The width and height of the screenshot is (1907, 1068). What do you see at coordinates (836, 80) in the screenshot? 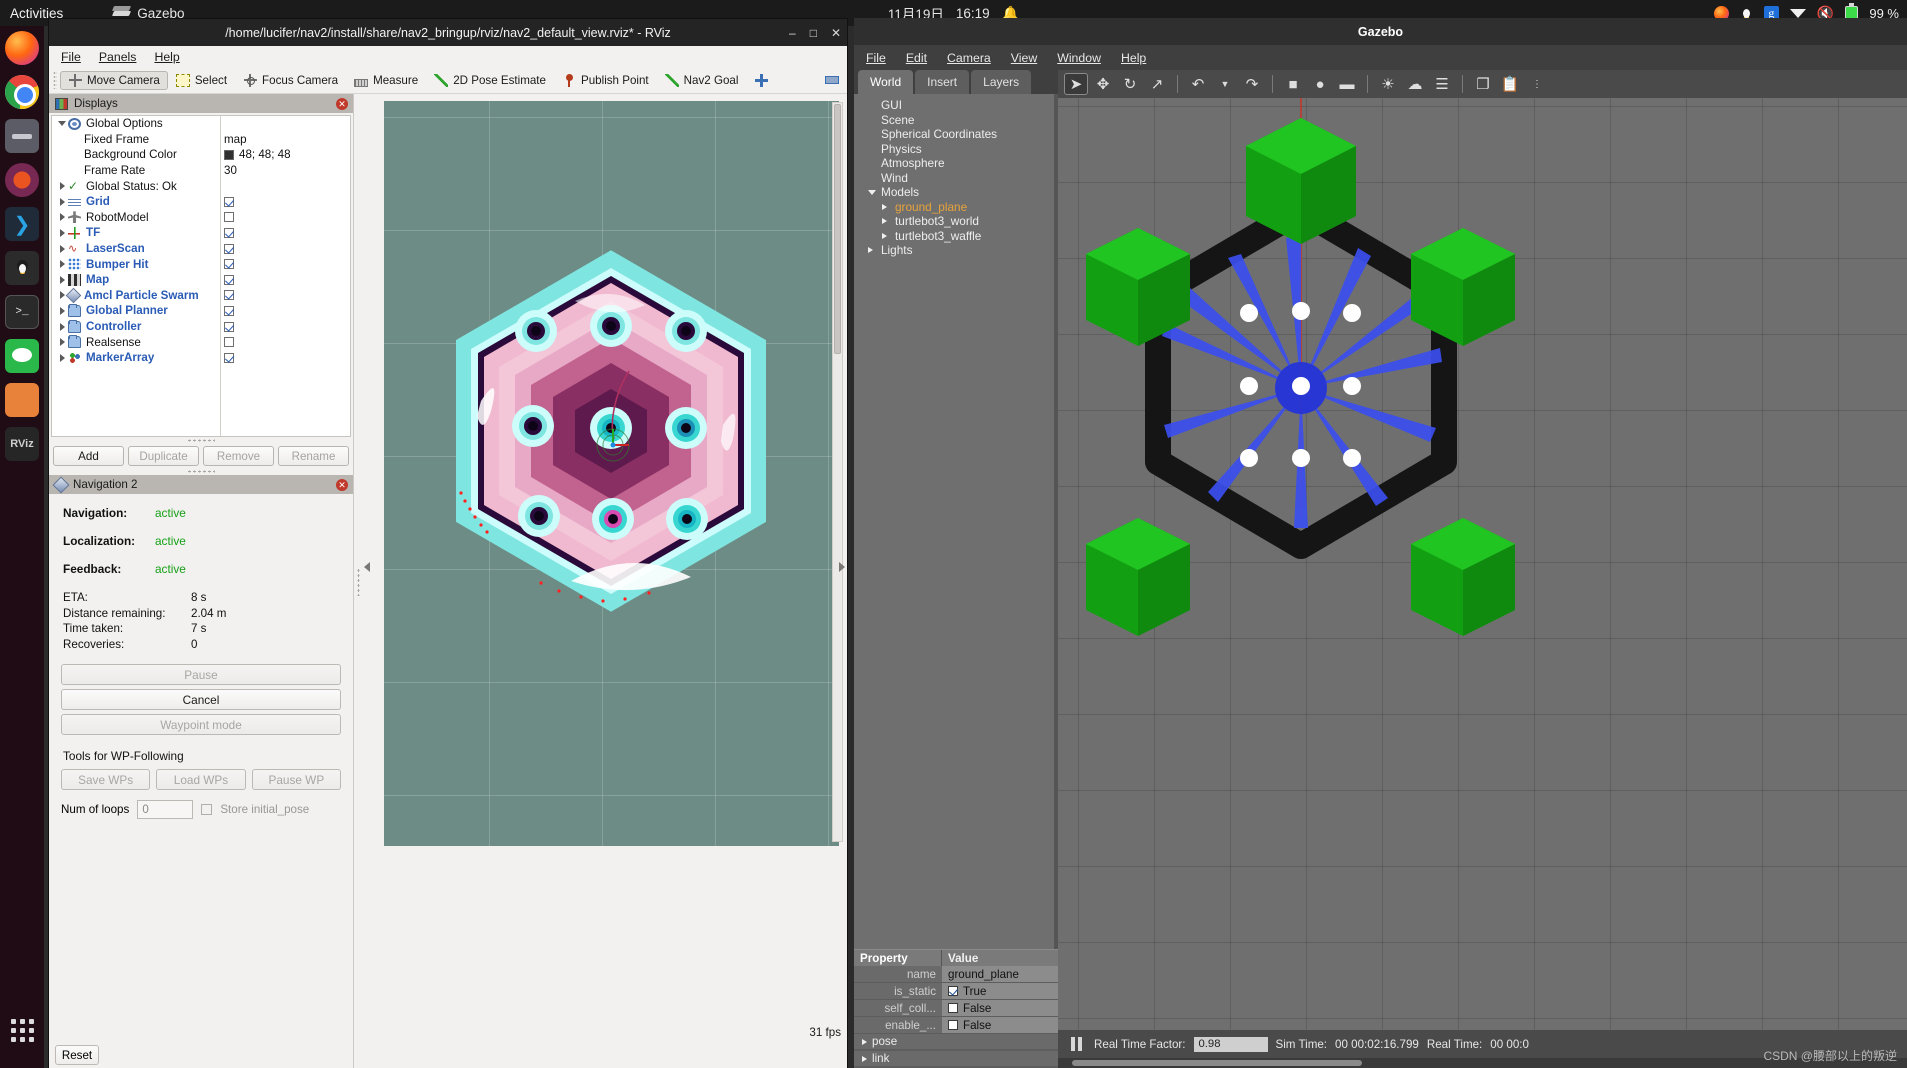
I see `toolbar-overflow` at bounding box center [836, 80].